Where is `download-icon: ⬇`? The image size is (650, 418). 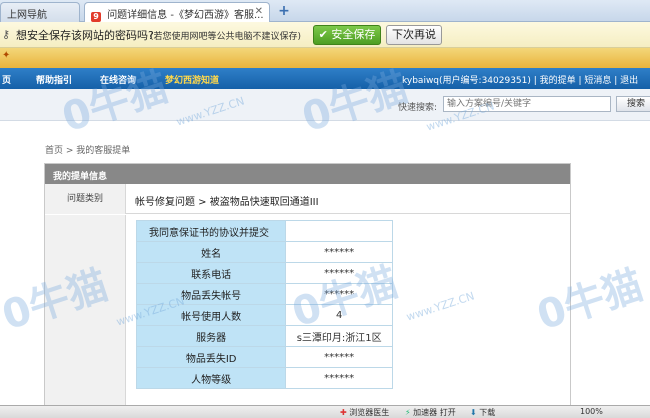 download-icon: ⬇ is located at coordinates (473, 412).